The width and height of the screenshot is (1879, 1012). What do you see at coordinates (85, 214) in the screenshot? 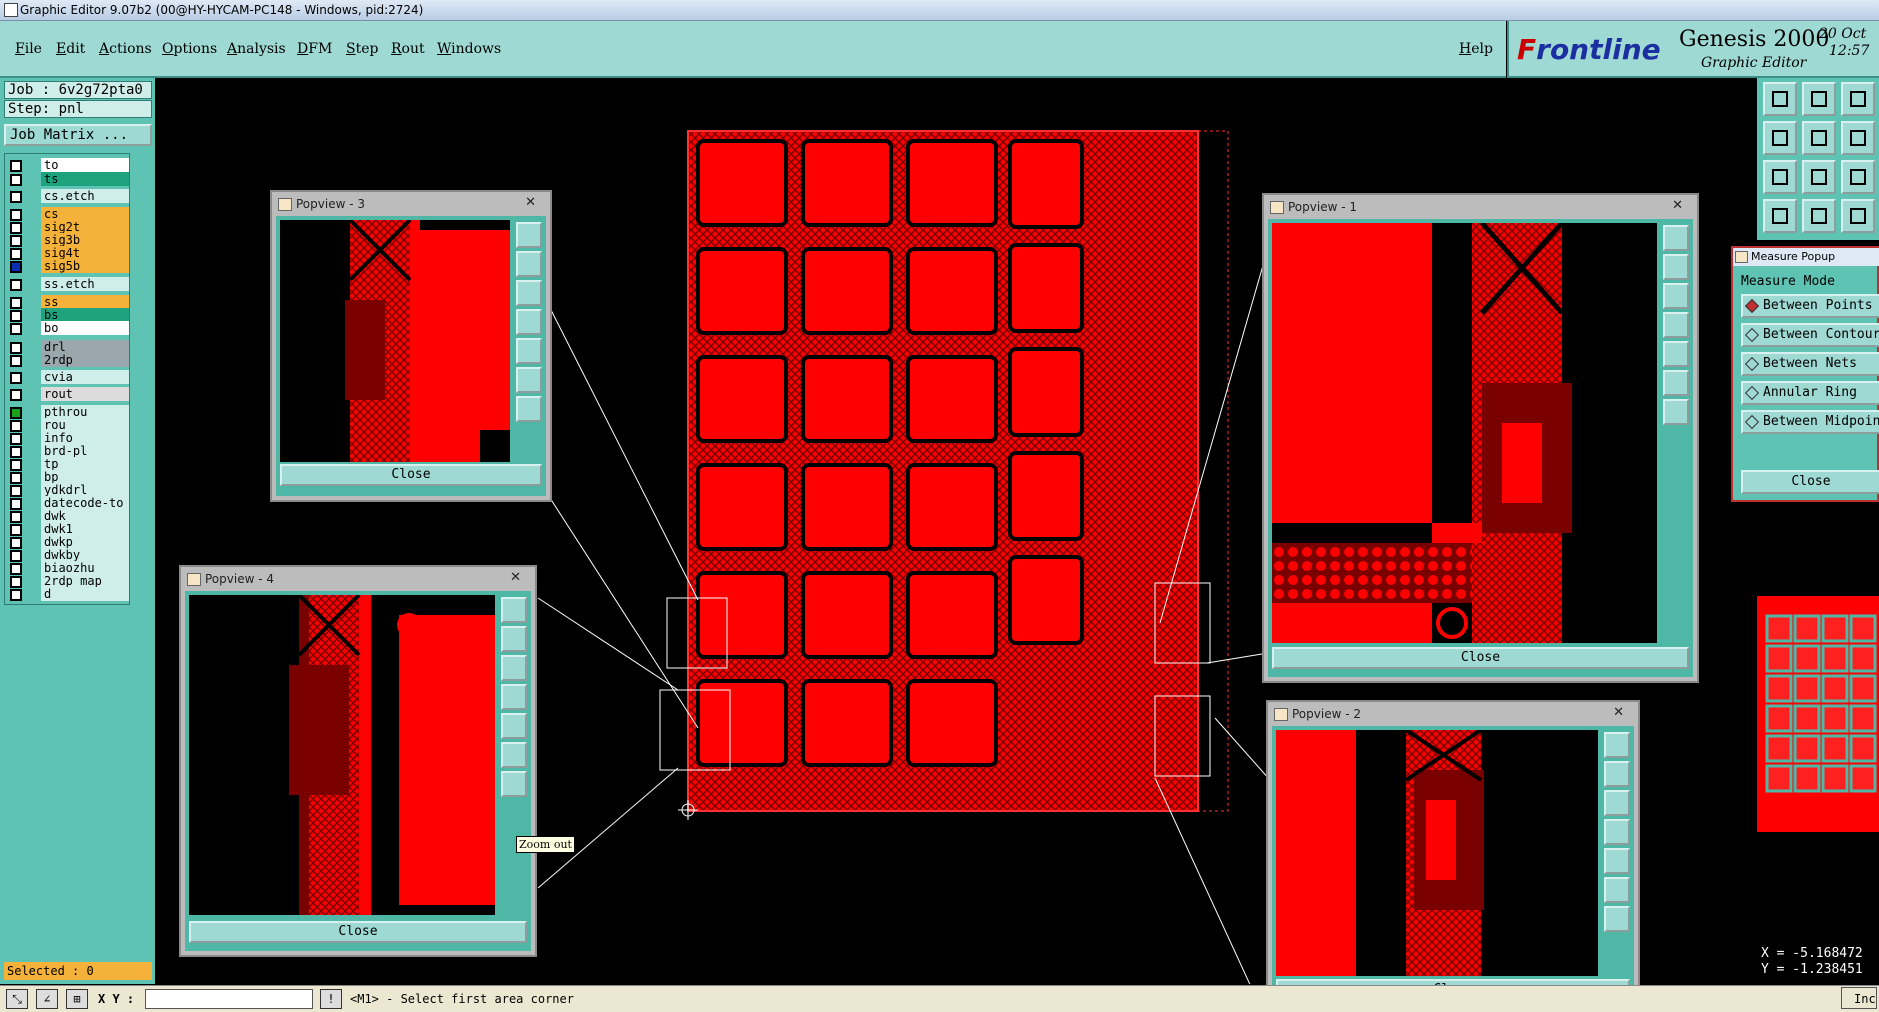
I see `layer-name: cs` at bounding box center [85, 214].